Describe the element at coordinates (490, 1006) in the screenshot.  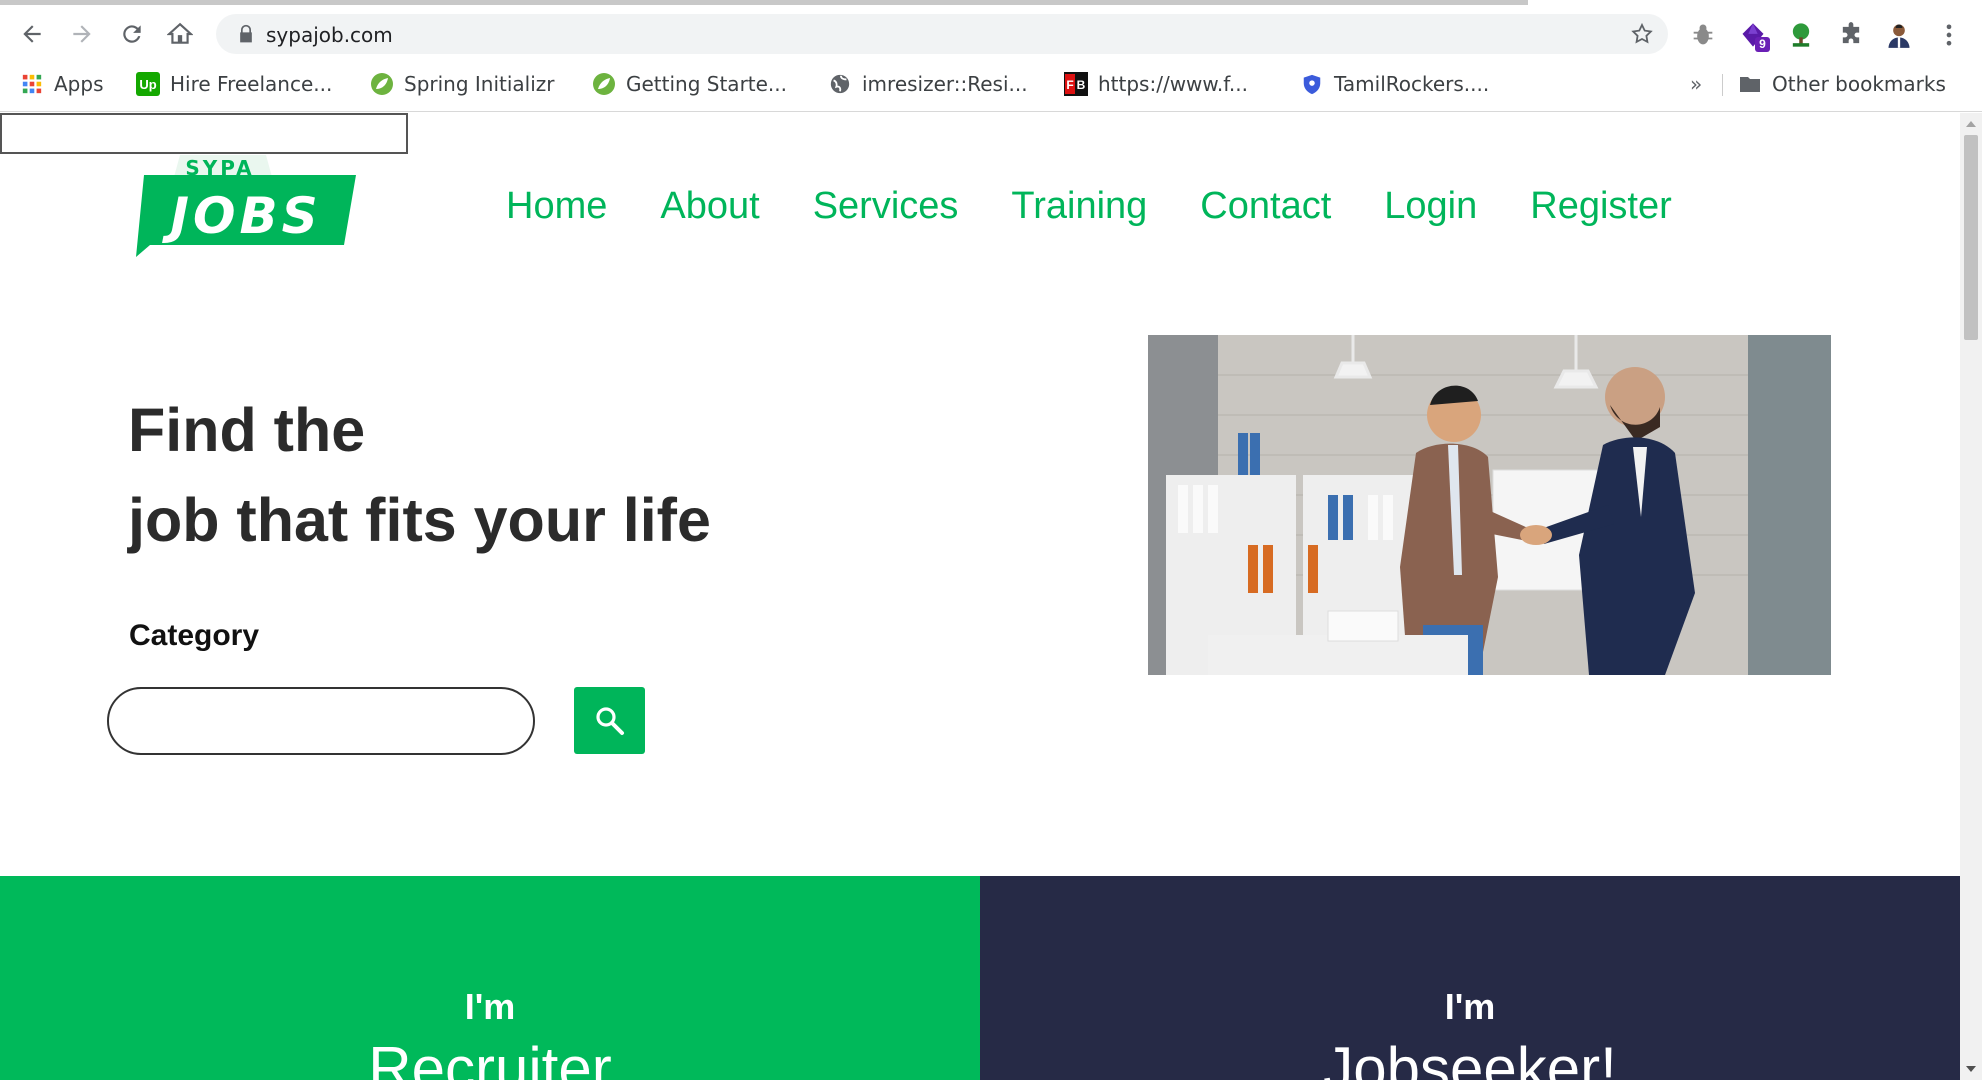
I see `recruiter-im-text: I'm` at that location.